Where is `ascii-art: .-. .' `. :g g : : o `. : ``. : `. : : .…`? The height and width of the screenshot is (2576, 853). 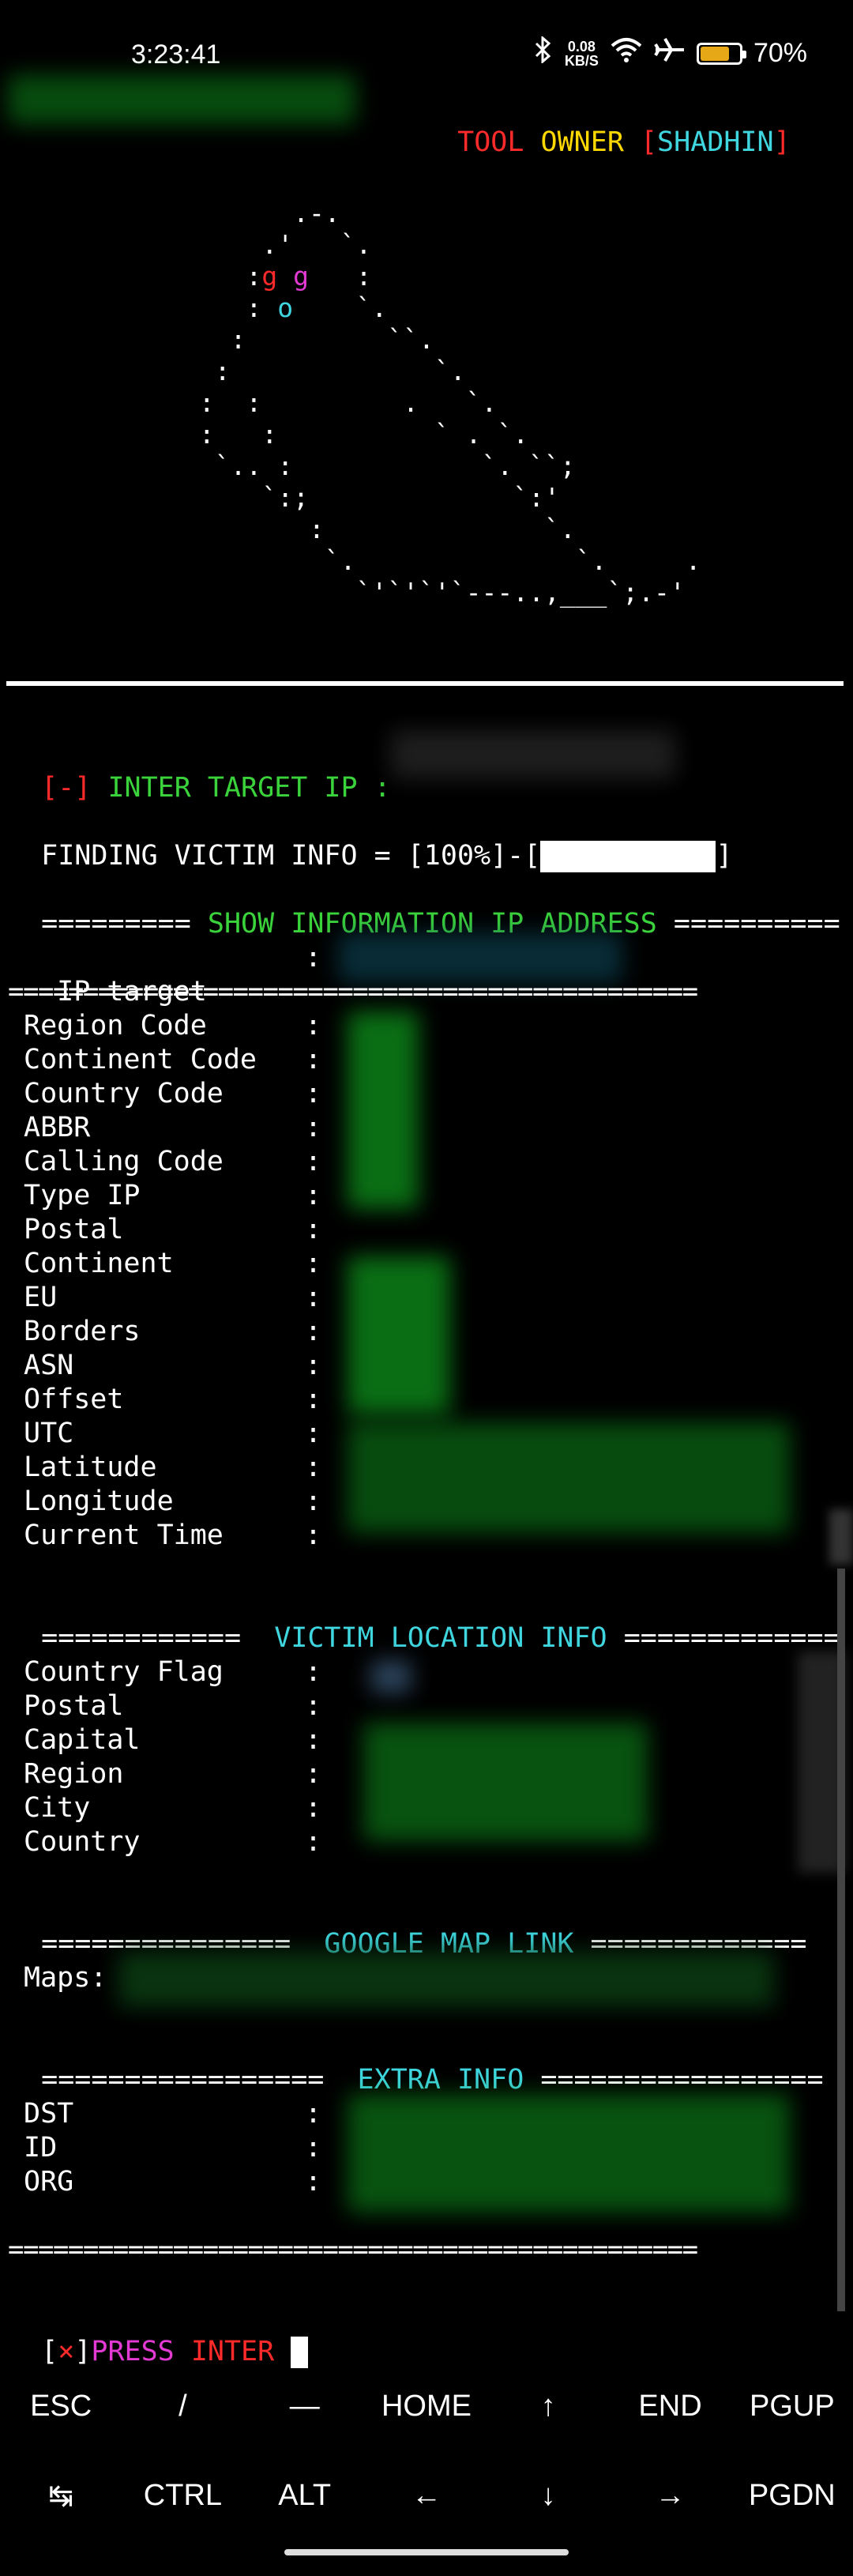
ascii-art: .-. .' `. :g g : : o `. : ``. : `. : : .… is located at coordinates (442, 403).